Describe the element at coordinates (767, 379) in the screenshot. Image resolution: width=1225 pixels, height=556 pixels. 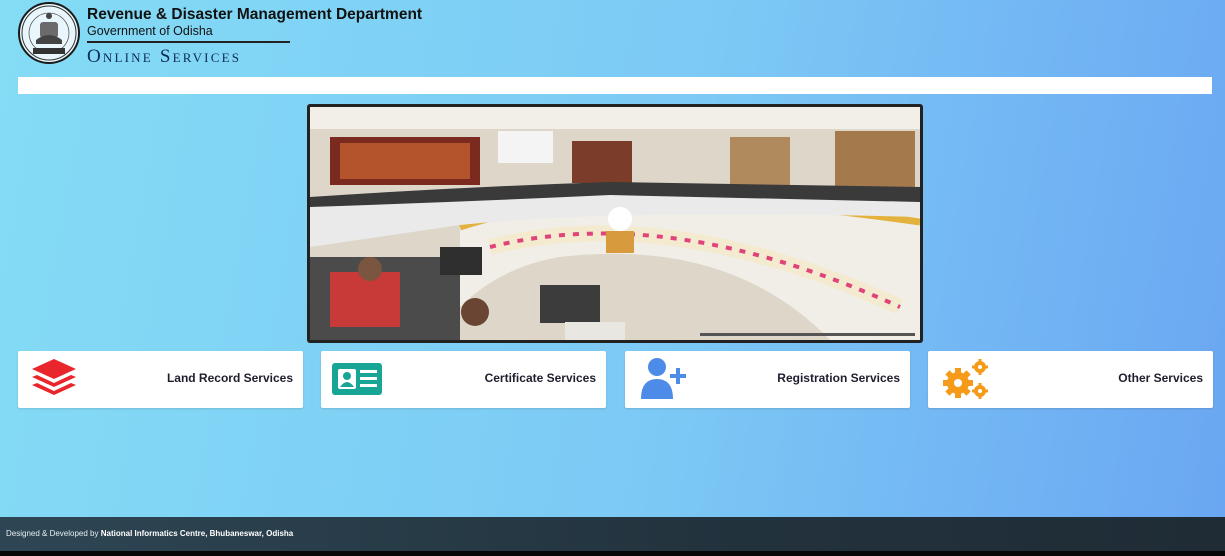
I see `registration-services-card: Registration Services` at that location.